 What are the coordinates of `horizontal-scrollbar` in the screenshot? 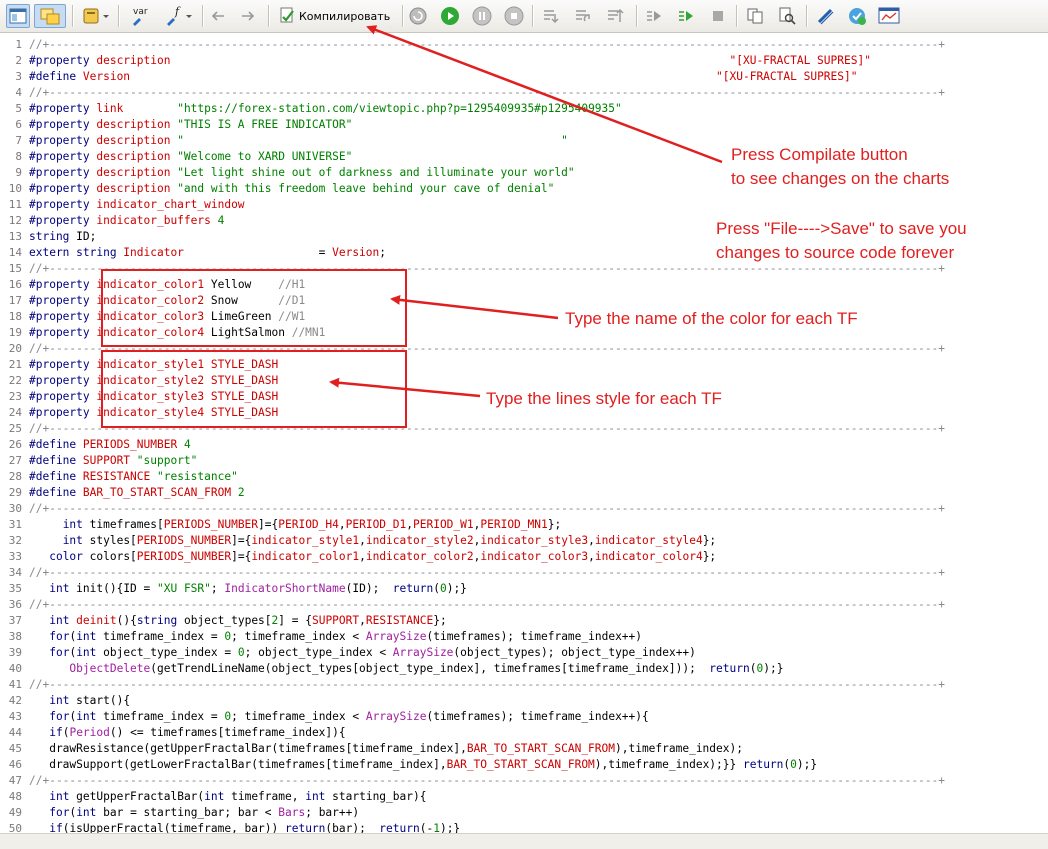 It's located at (524, 841).